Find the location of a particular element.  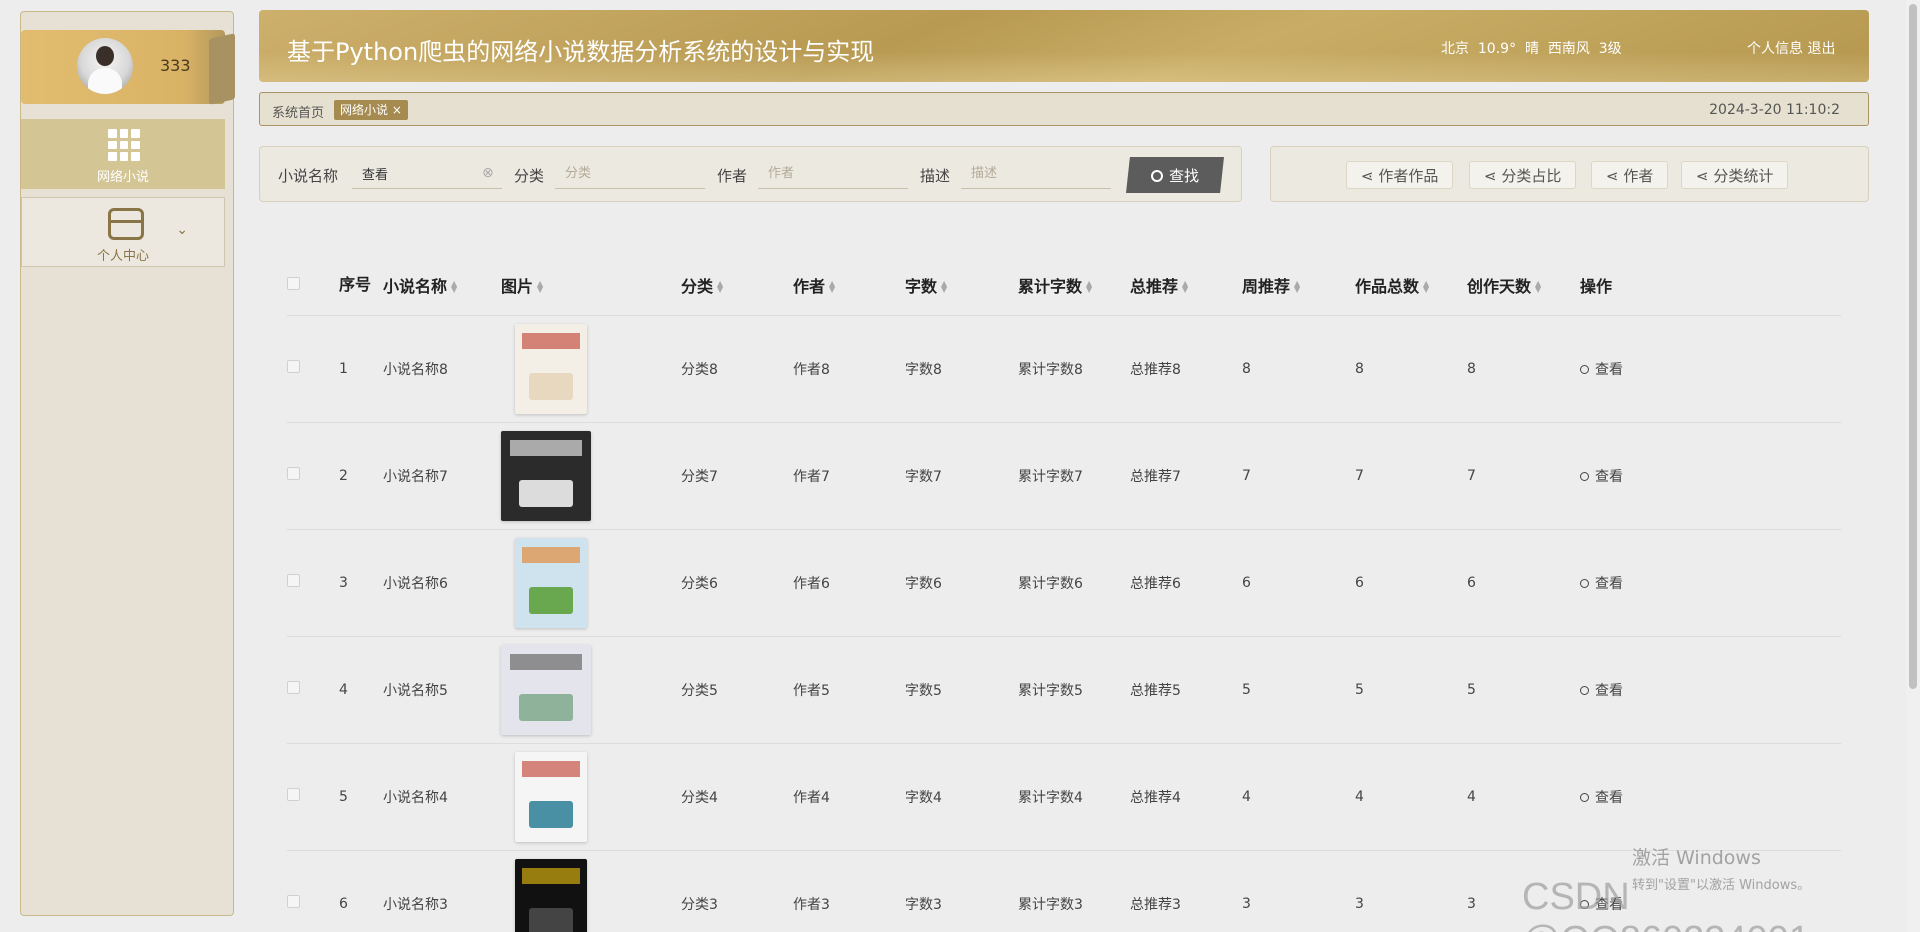

col-week-rec: 周推荐 ▲ ▼ is located at coordinates (1298, 285).